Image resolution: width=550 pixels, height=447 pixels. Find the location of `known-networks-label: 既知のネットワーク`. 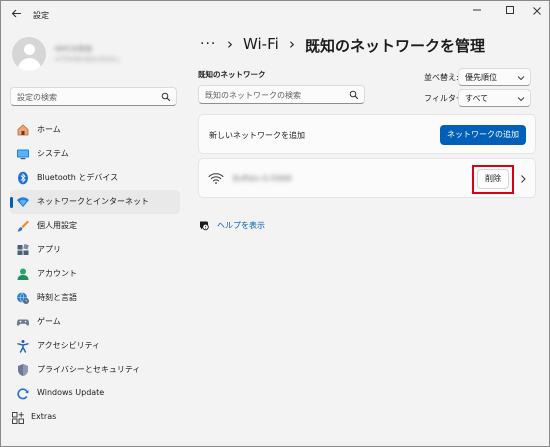

known-networks-label: 既知のネットワーク is located at coordinates (232, 74).